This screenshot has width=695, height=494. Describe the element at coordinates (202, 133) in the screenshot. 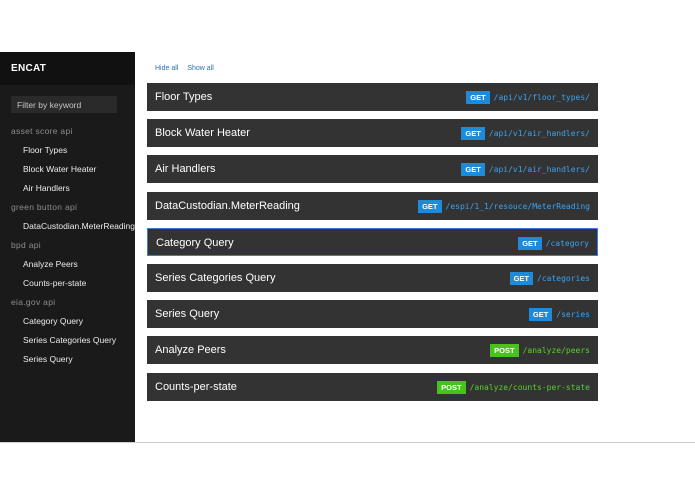

I see `endpoint-title: Block Water Heater` at that location.